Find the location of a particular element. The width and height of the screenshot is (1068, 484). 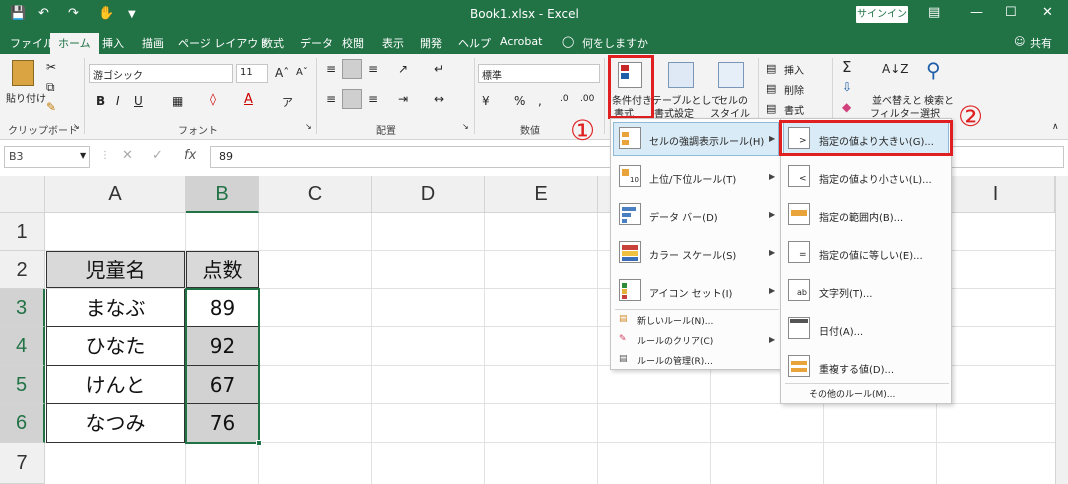

tab-file: ファイル is located at coordinates (32, 43).